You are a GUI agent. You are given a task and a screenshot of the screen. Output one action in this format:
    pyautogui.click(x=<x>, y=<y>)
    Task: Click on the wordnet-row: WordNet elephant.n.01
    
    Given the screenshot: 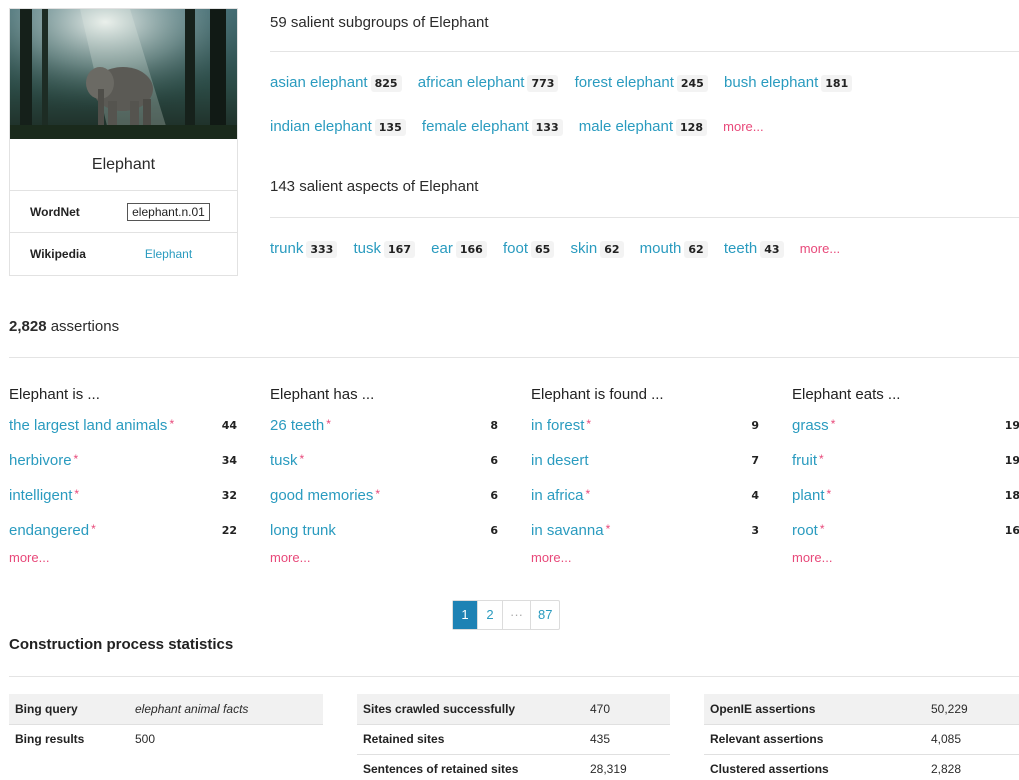 What is the action you would take?
    pyautogui.click(x=123, y=212)
    